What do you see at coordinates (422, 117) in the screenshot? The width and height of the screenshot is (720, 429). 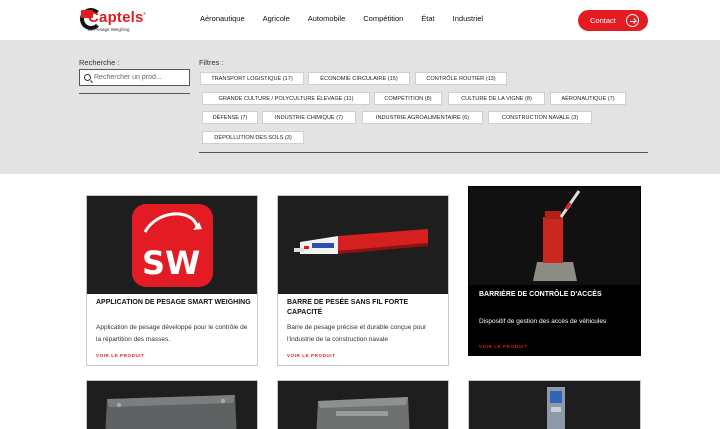 I see `filter-chip-industrie-agroalimentaire: INDUSTRIE AGROALIMENTAIRE (6)` at bounding box center [422, 117].